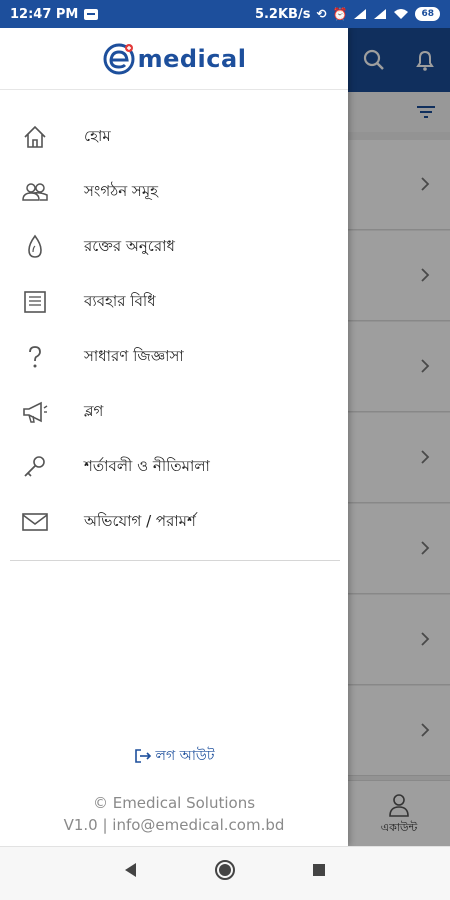 Image resolution: width=450 pixels, height=900 pixels. Describe the element at coordinates (140, 521) in the screenshot. I see `menu-item-label: অভিযোগ / পরামর্শ` at that location.